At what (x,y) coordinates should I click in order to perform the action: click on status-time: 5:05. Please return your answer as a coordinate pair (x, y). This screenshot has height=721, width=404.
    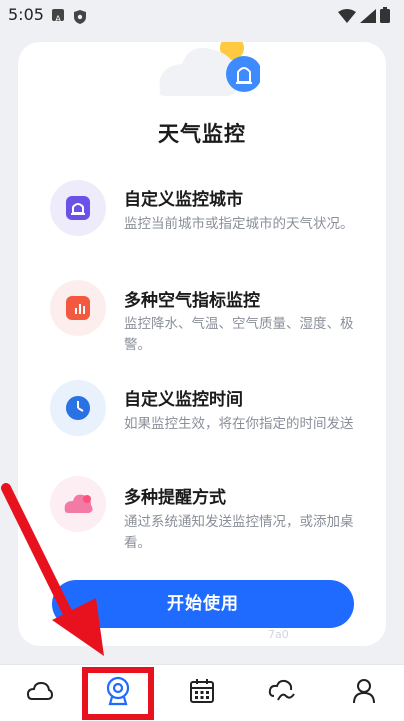
    Looking at the image, I should click on (26, 14).